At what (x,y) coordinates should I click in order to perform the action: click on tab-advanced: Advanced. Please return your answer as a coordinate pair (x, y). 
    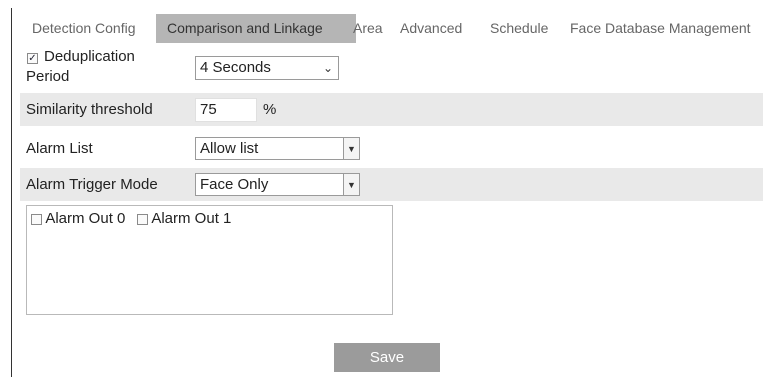
    Looking at the image, I should click on (431, 28).